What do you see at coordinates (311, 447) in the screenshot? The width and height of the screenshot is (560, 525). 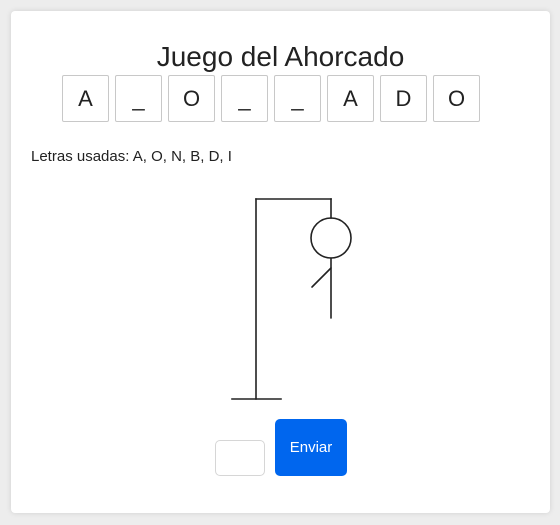 I see `submit-button: Enviar` at bounding box center [311, 447].